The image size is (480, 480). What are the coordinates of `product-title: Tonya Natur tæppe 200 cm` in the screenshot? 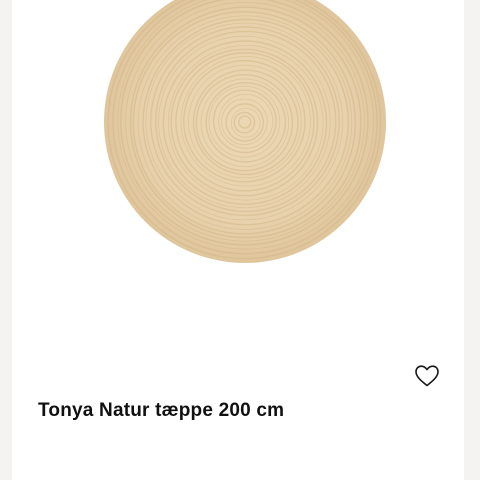 It's located at (161, 411).